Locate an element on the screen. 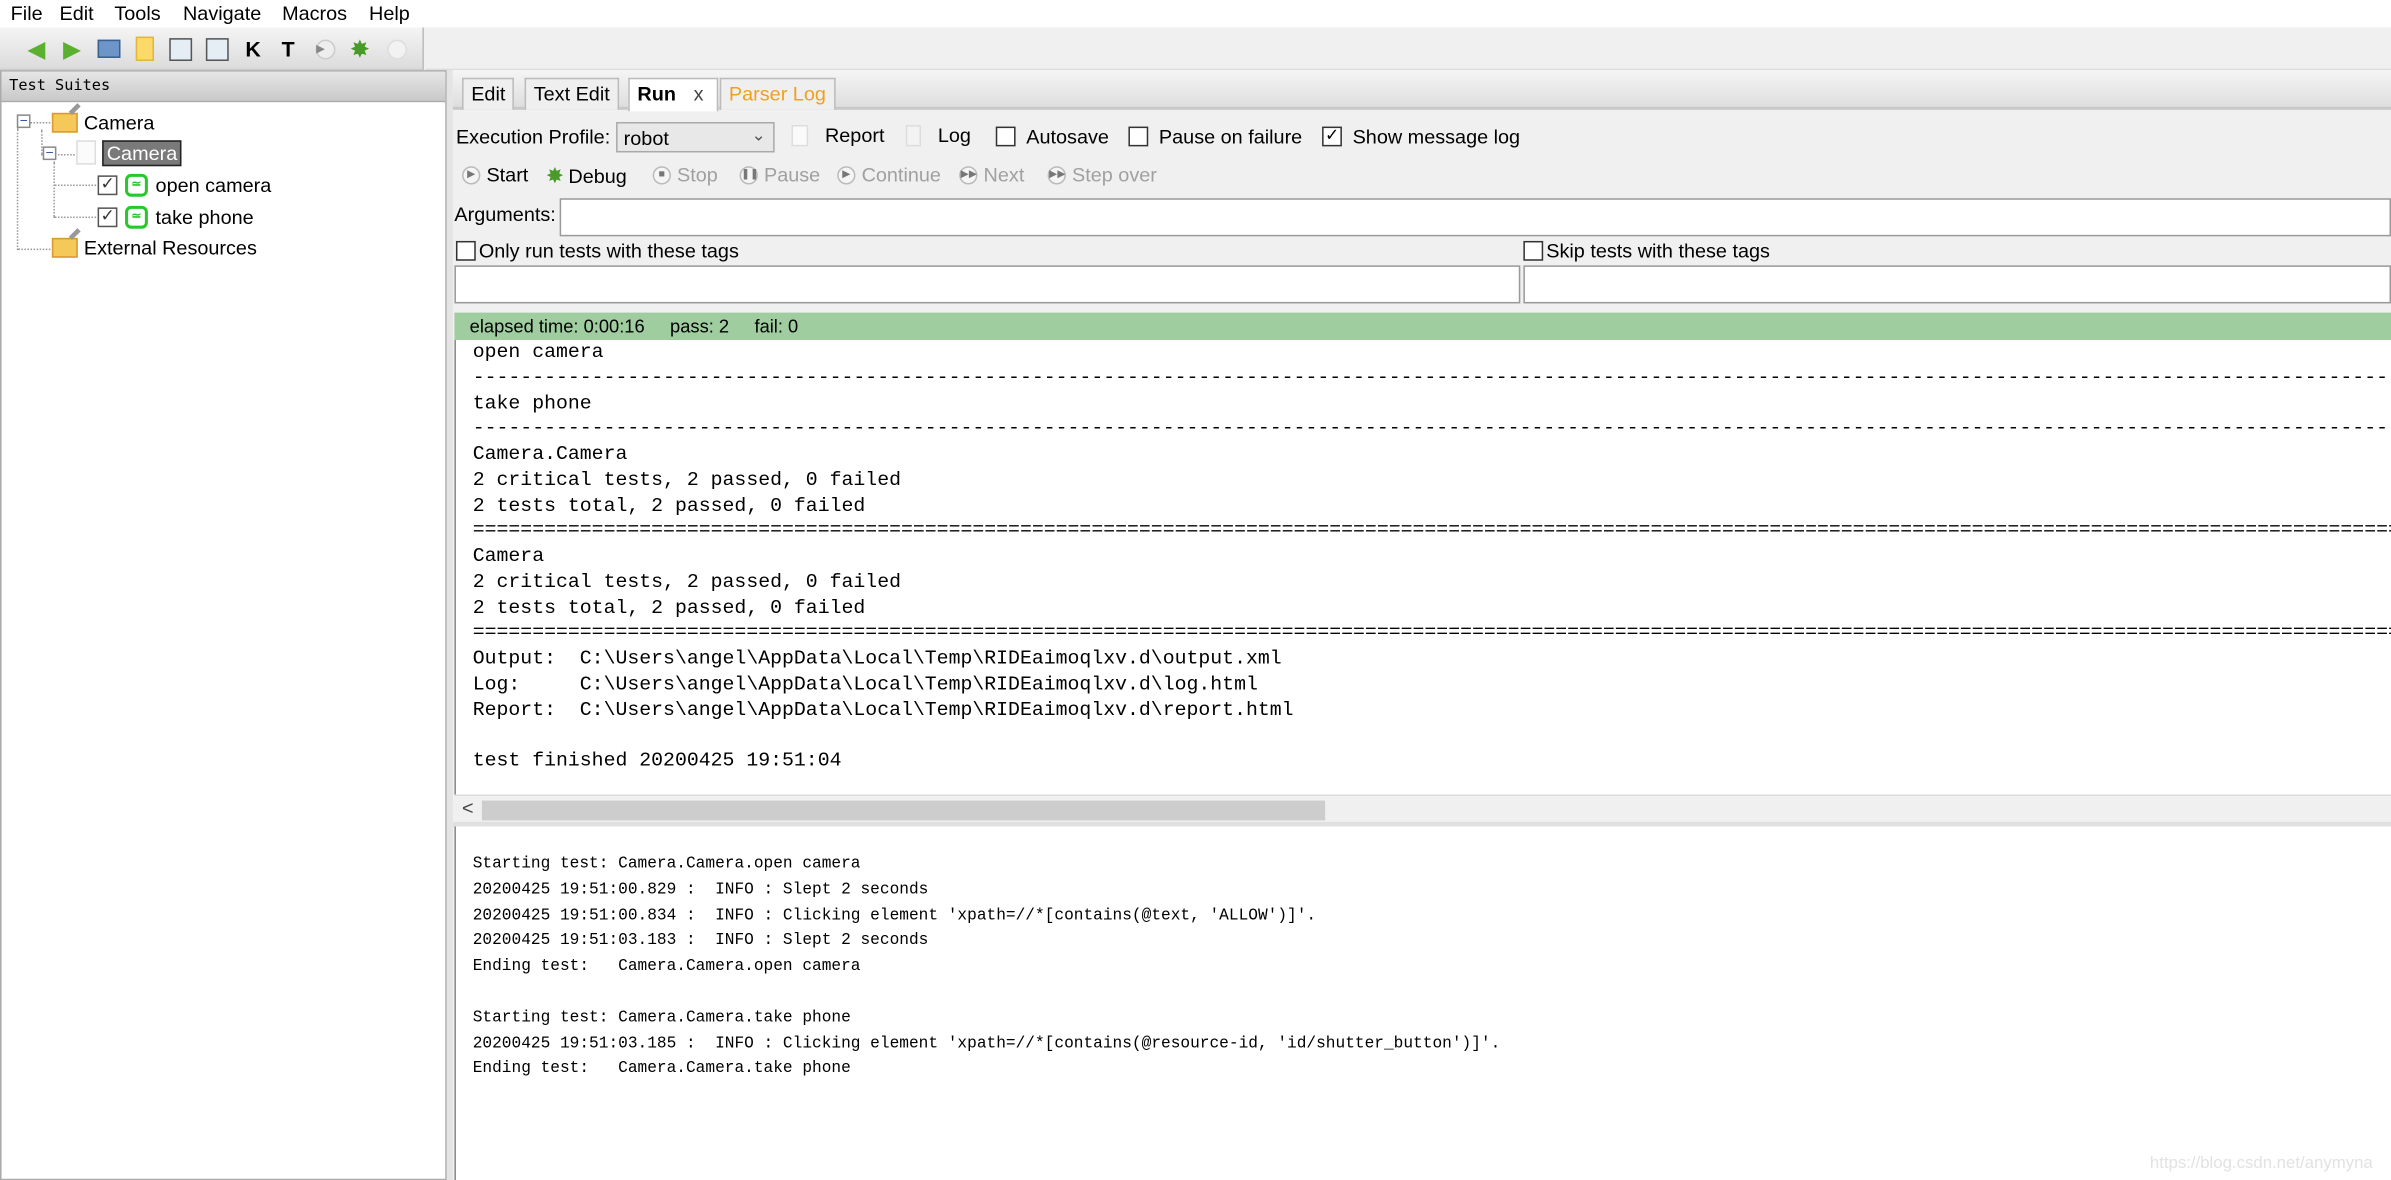 The height and width of the screenshot is (1180, 2391). close-tab-icon: x is located at coordinates (699, 93).